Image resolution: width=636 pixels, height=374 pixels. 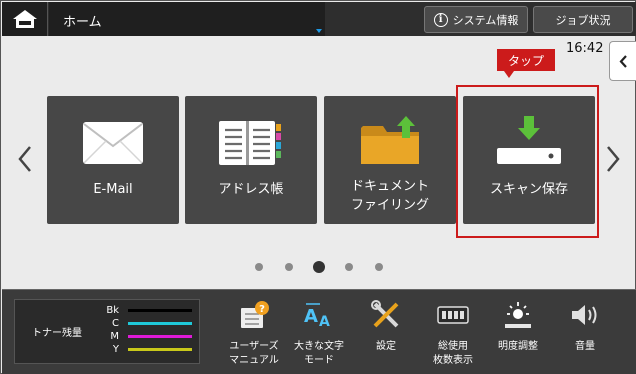 I want to click on side-panel-tab, so click(x=622, y=61).